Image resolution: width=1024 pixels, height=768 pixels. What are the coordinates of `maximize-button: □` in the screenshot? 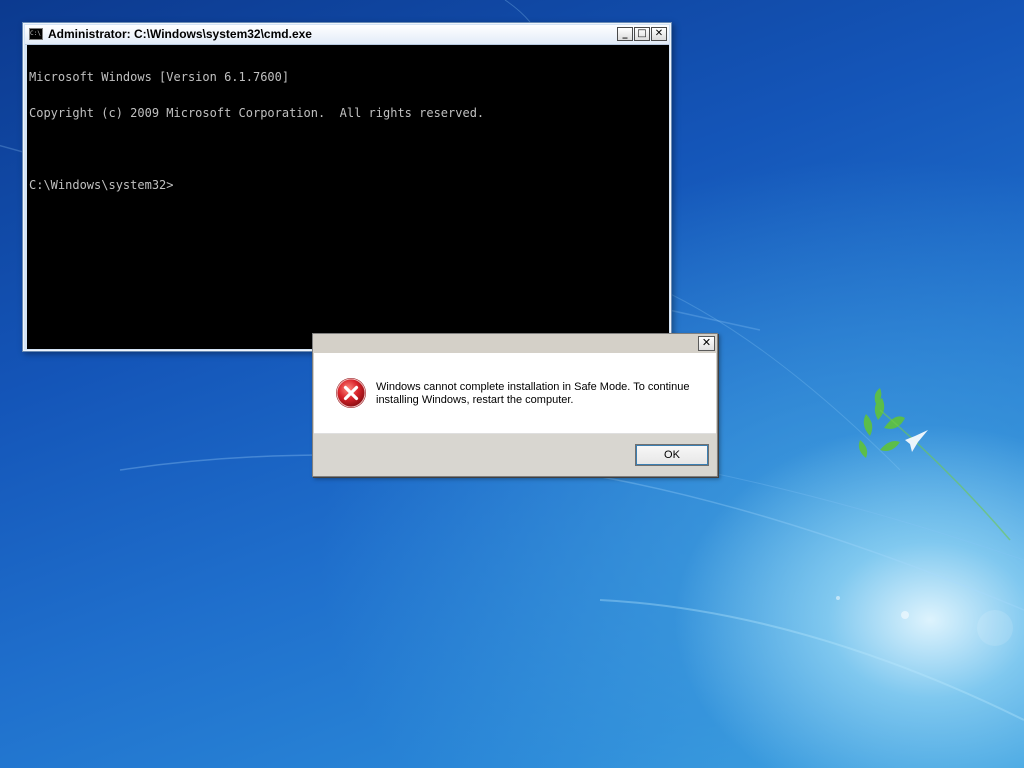 It's located at (642, 34).